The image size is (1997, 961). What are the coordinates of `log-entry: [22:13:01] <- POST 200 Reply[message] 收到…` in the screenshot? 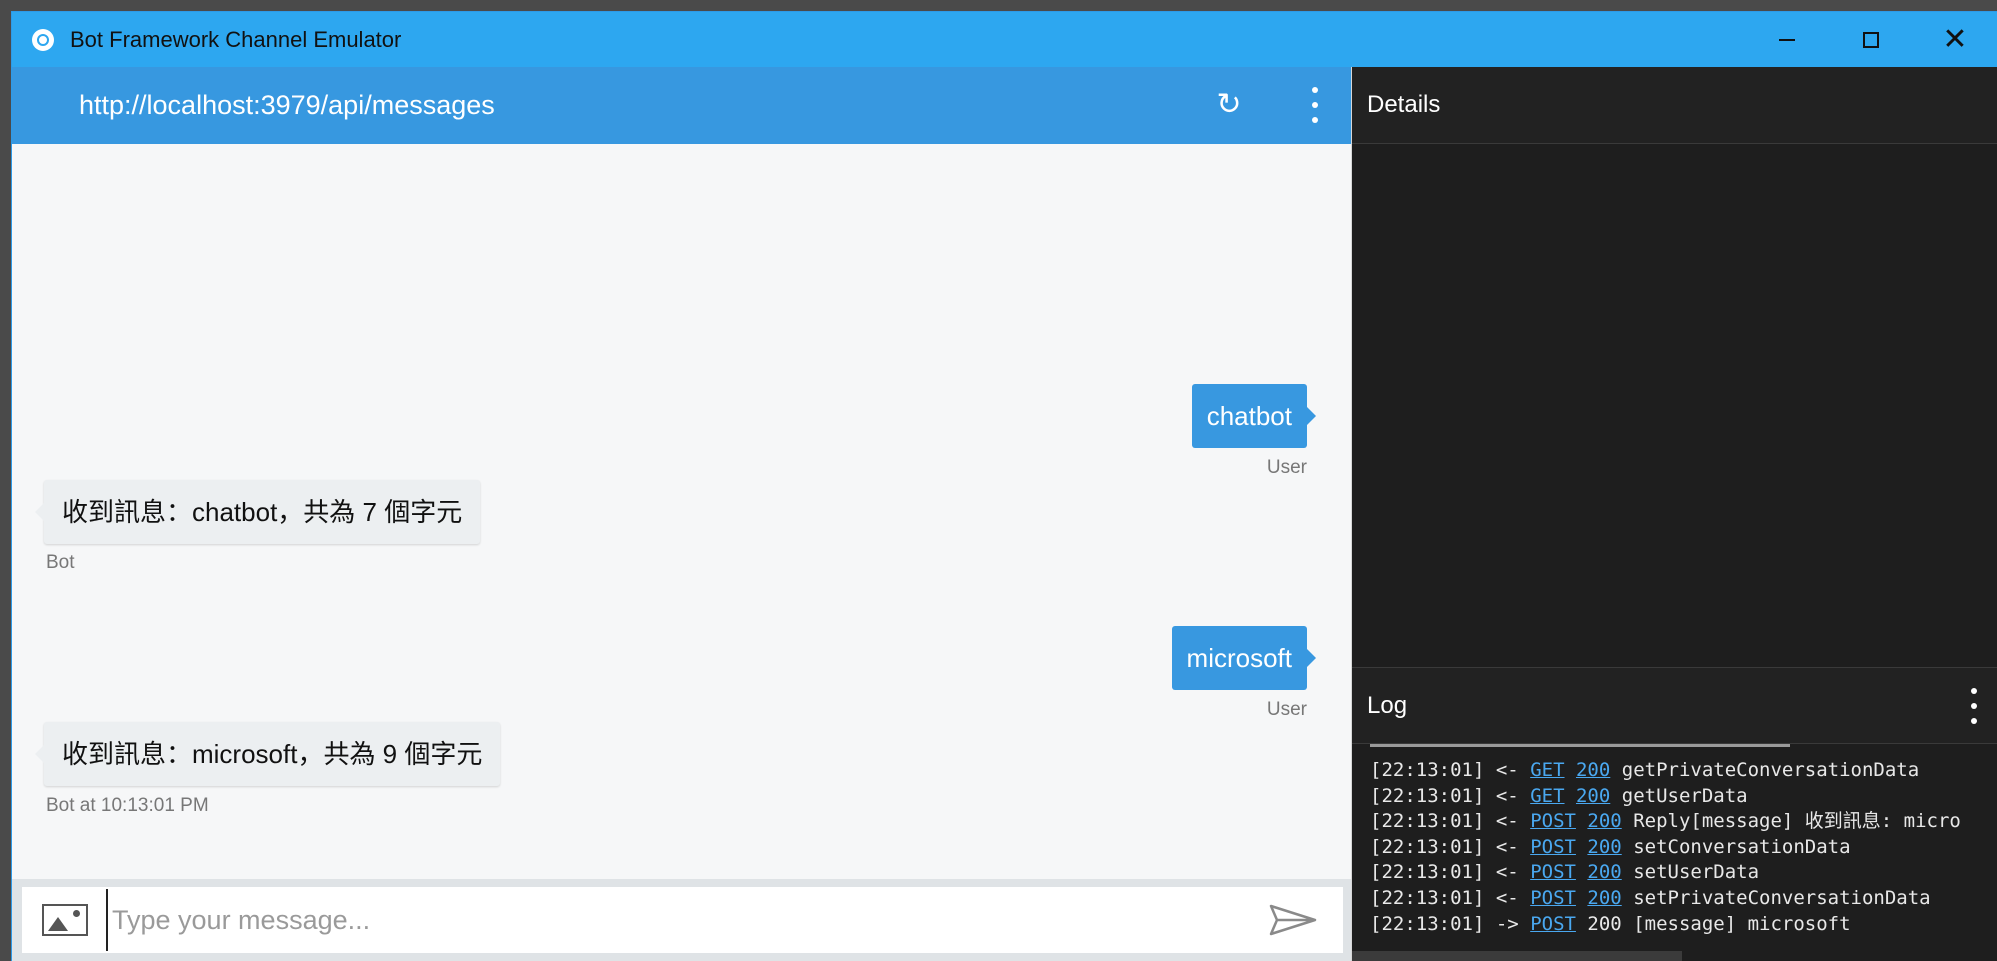 It's located at (1683, 822).